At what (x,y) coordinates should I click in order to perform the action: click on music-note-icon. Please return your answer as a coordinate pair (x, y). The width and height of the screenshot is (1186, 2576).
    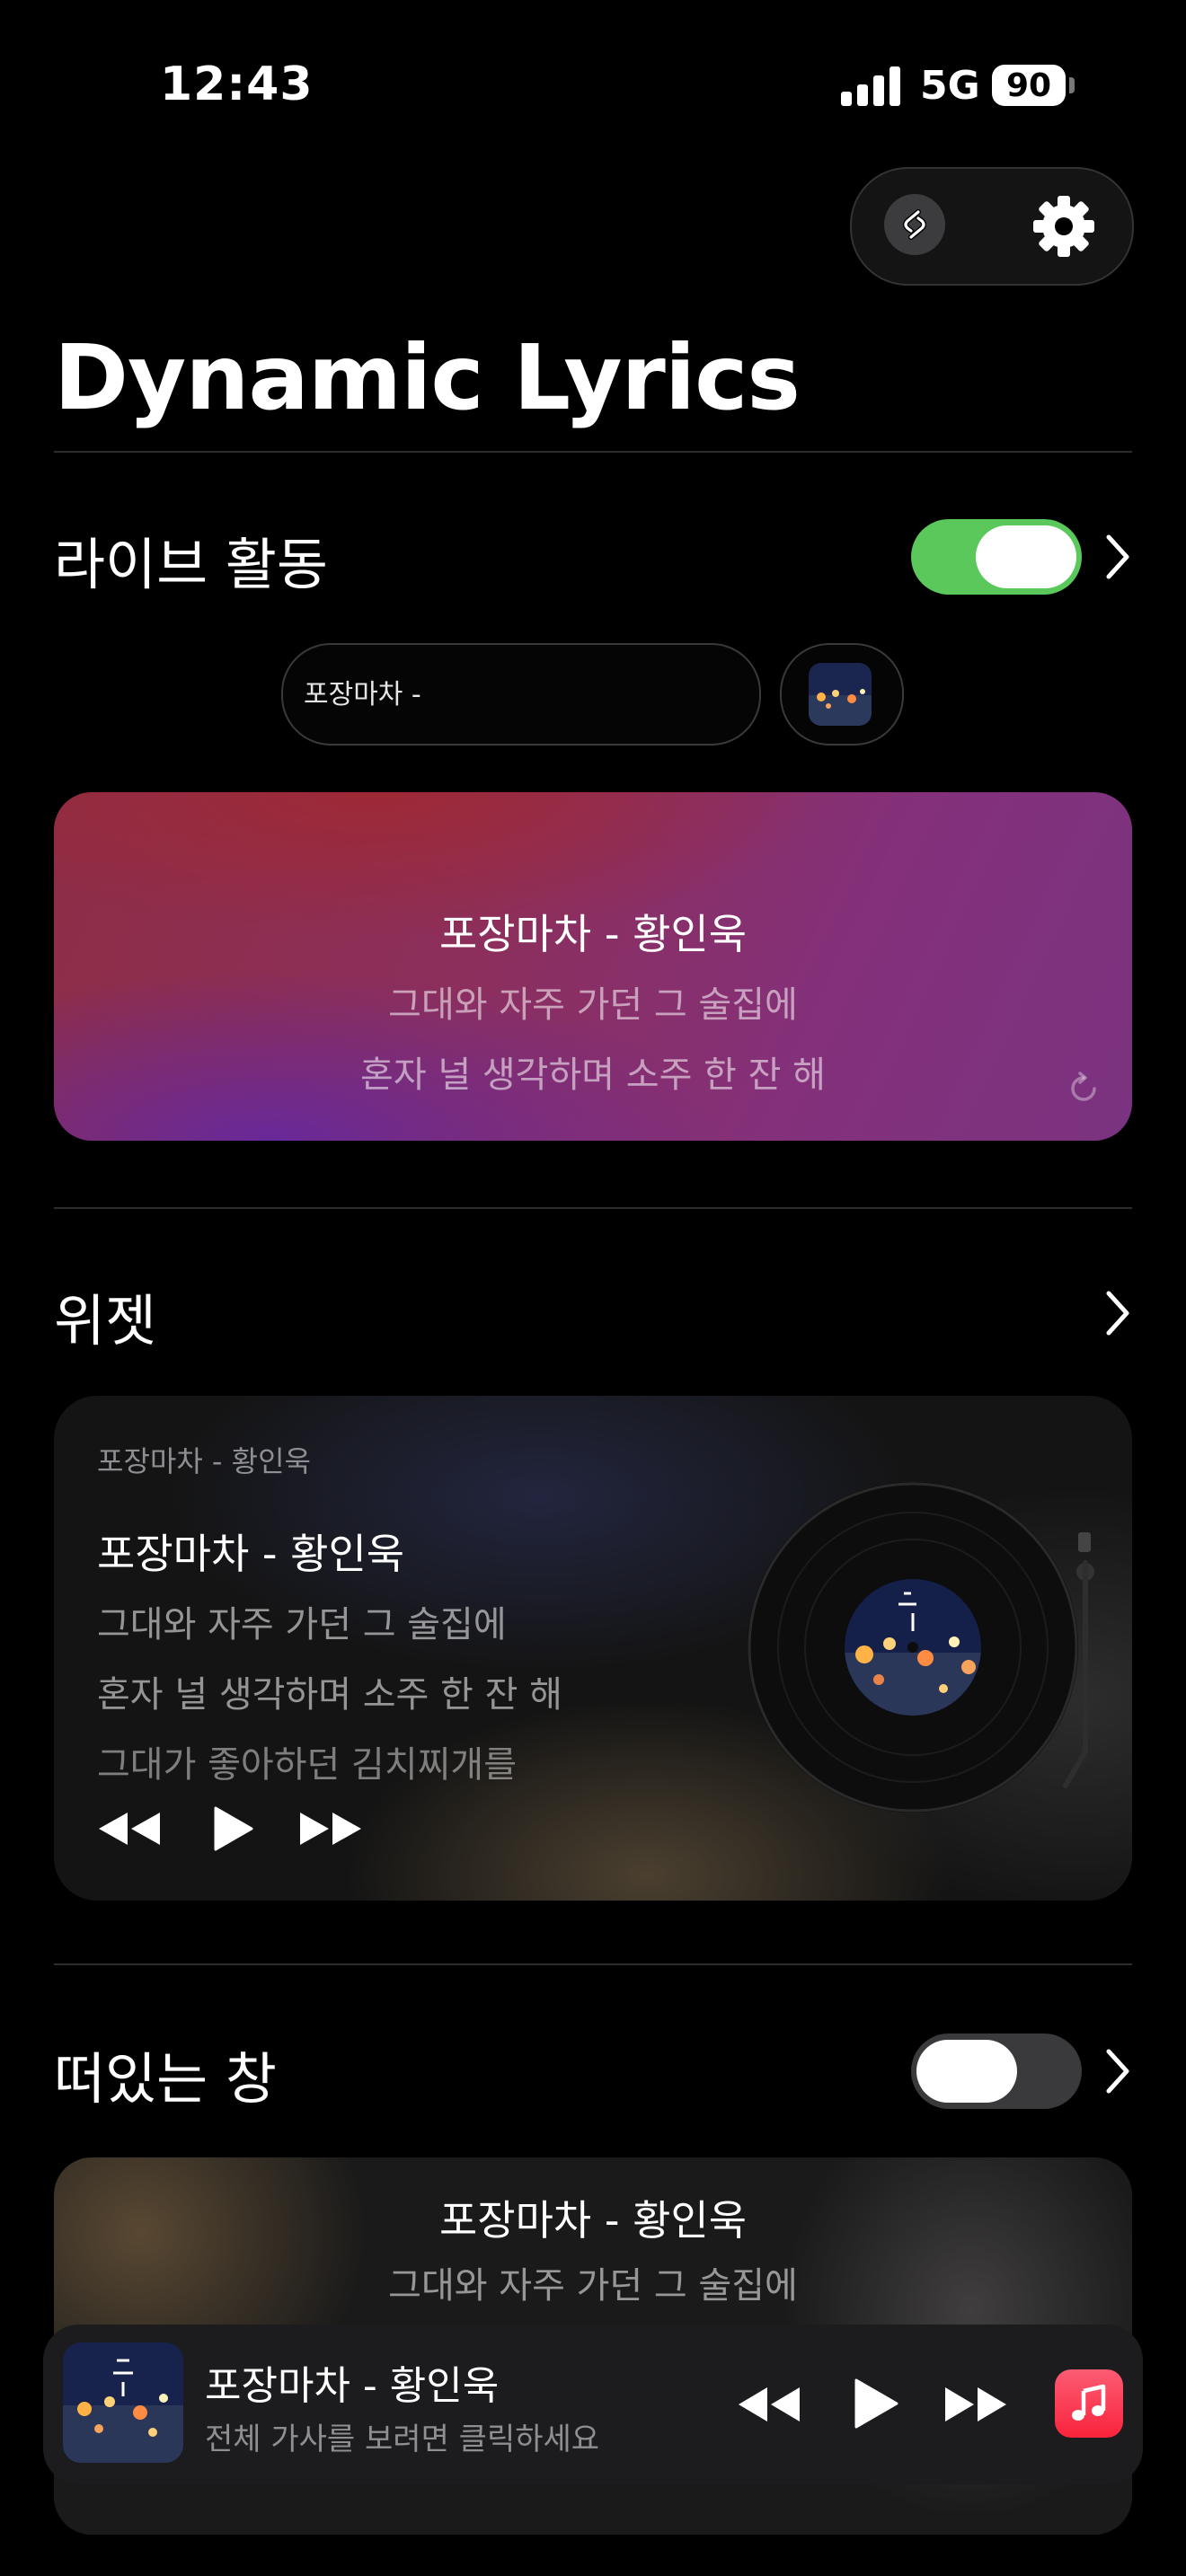
    Looking at the image, I should click on (1089, 2403).